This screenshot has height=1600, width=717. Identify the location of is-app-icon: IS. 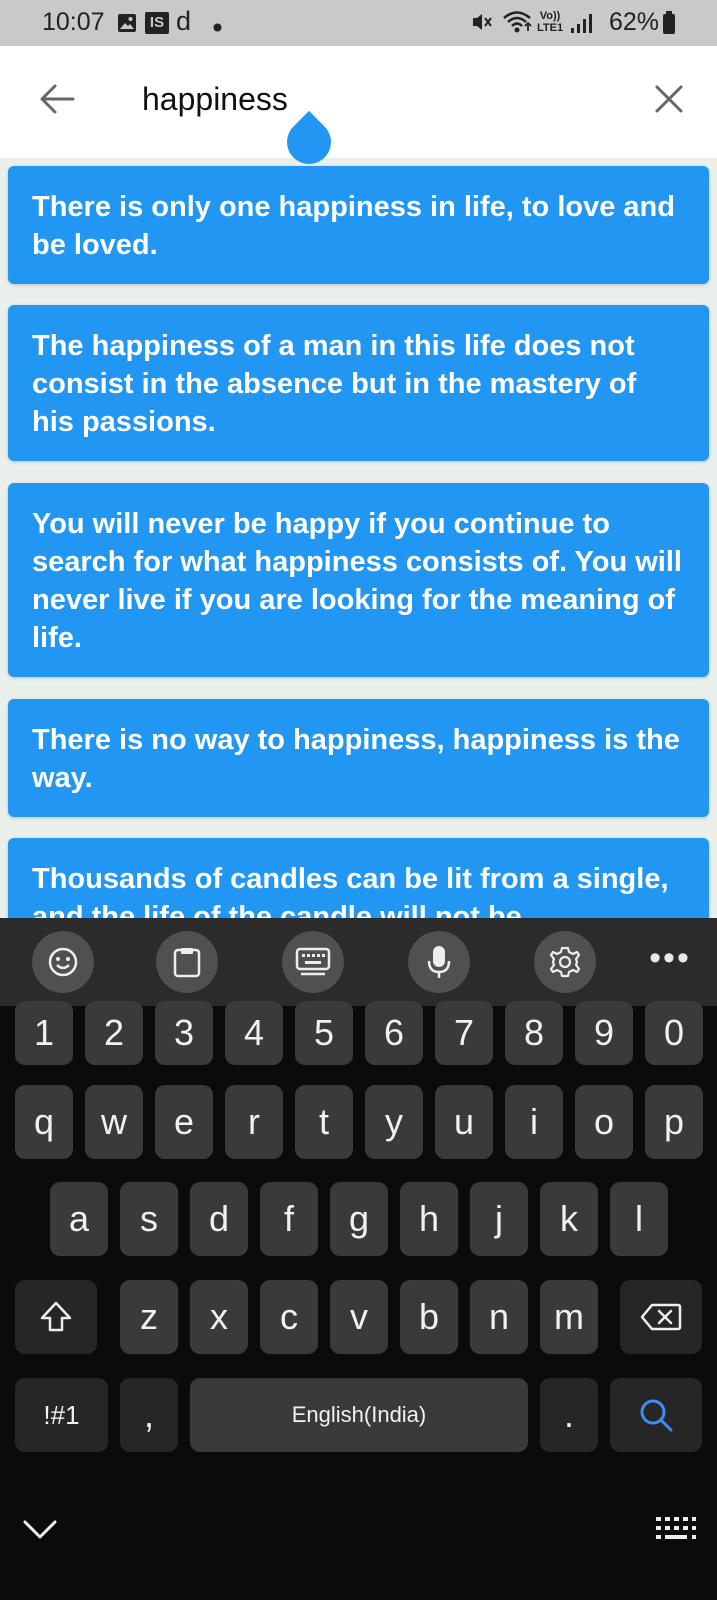
(157, 23).